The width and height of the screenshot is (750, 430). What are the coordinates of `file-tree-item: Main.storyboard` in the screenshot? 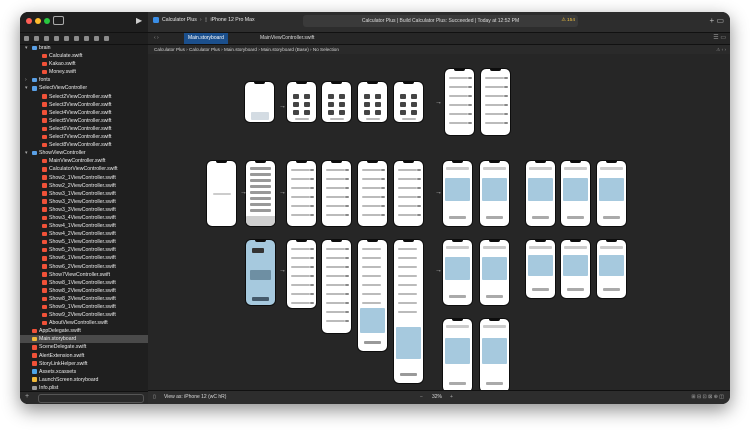 It's located at (84, 339).